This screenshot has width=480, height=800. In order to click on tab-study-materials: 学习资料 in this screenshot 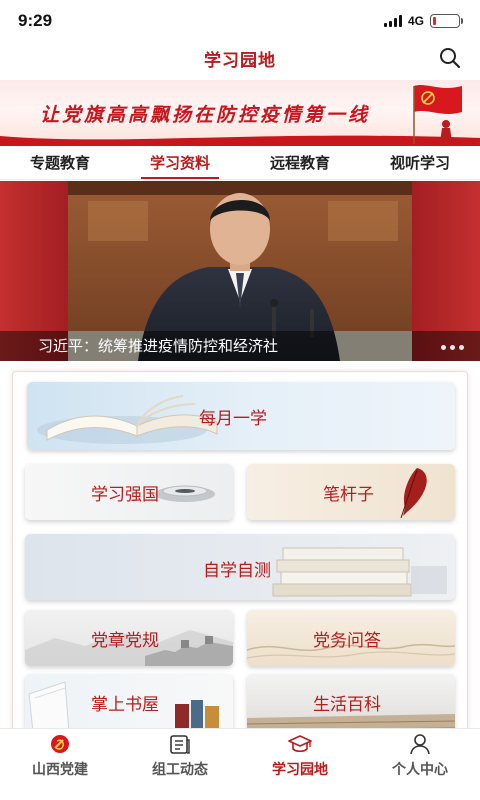, I will do `click(180, 164)`.